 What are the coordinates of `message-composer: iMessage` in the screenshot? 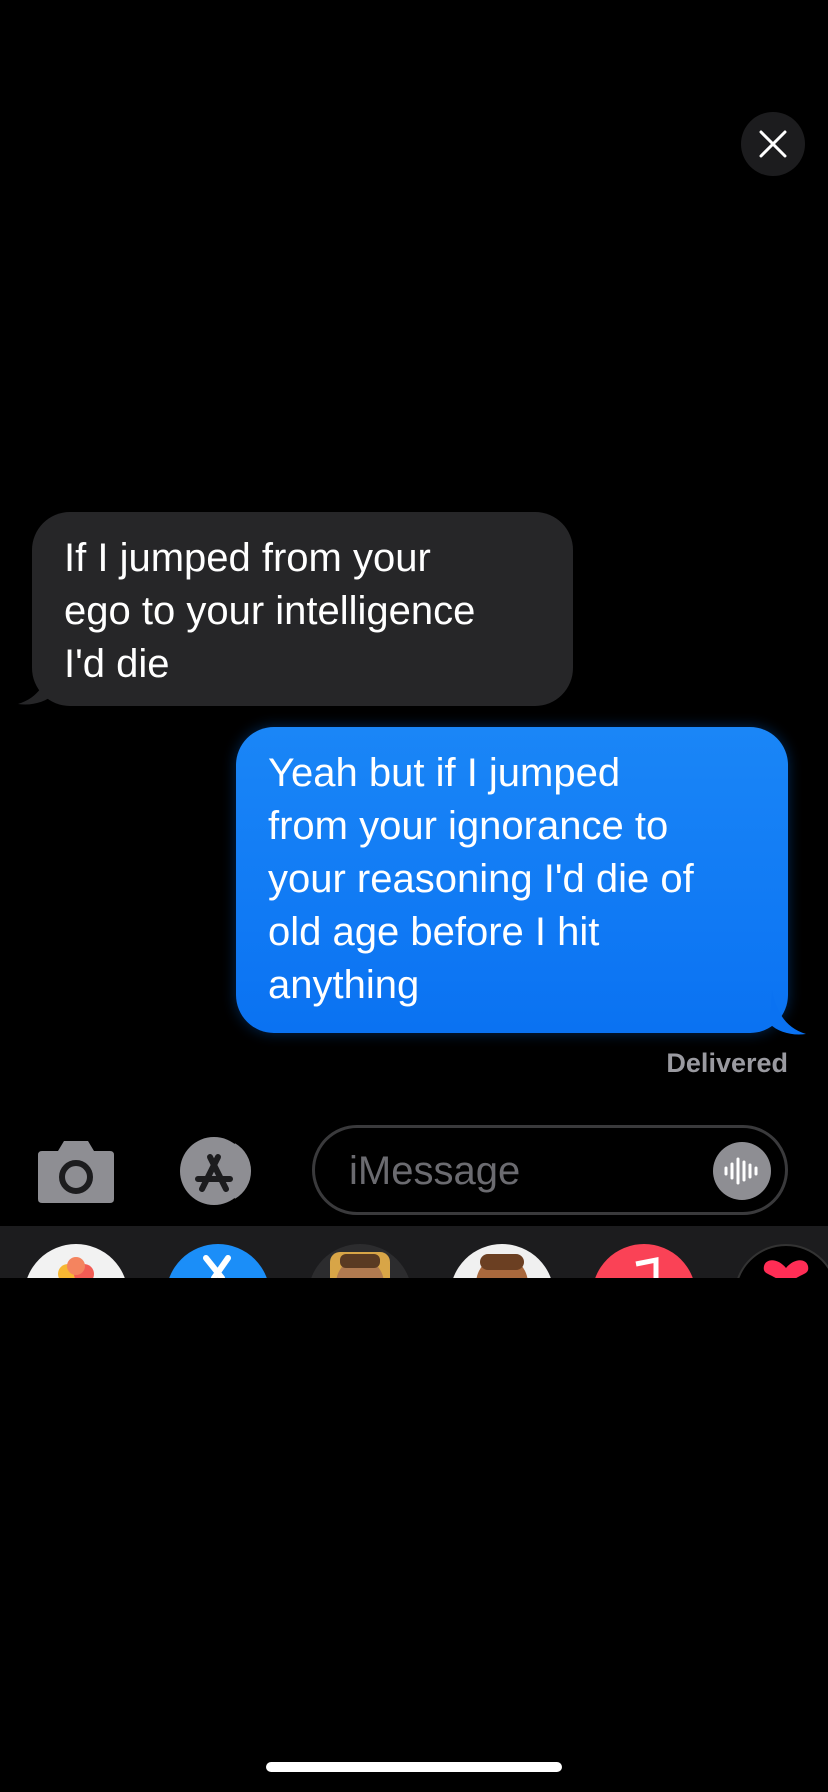 It's located at (414, 1170).